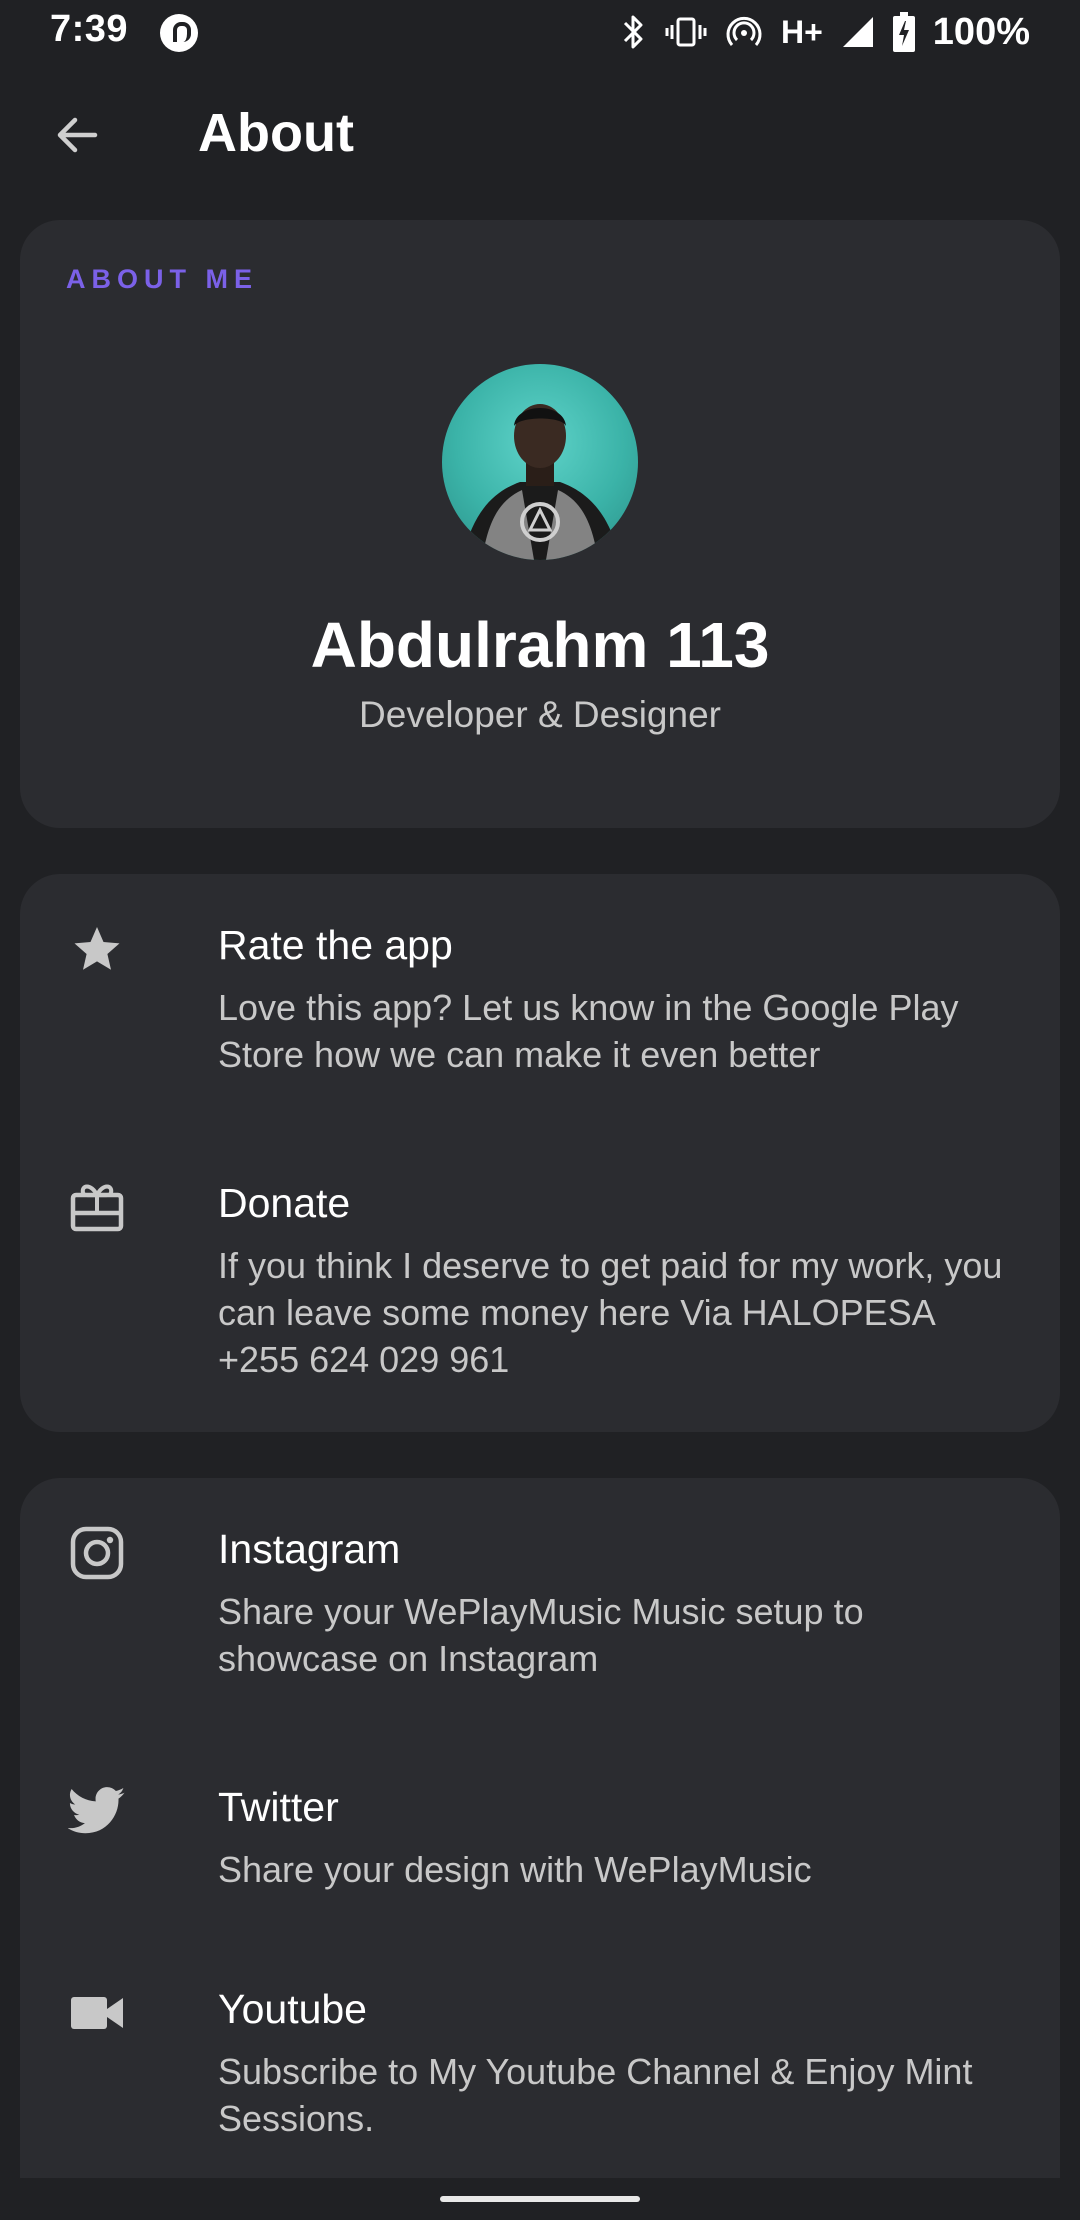 The height and width of the screenshot is (2220, 1080). What do you see at coordinates (276, 133) in the screenshot?
I see `page-title: About` at bounding box center [276, 133].